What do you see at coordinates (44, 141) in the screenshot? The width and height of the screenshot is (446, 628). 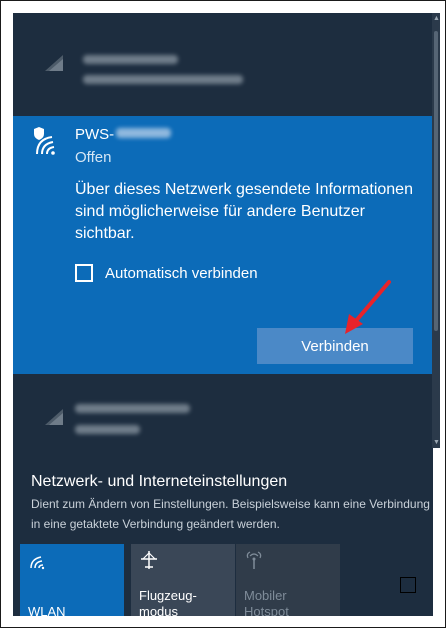 I see `wifi-shield-icon` at bounding box center [44, 141].